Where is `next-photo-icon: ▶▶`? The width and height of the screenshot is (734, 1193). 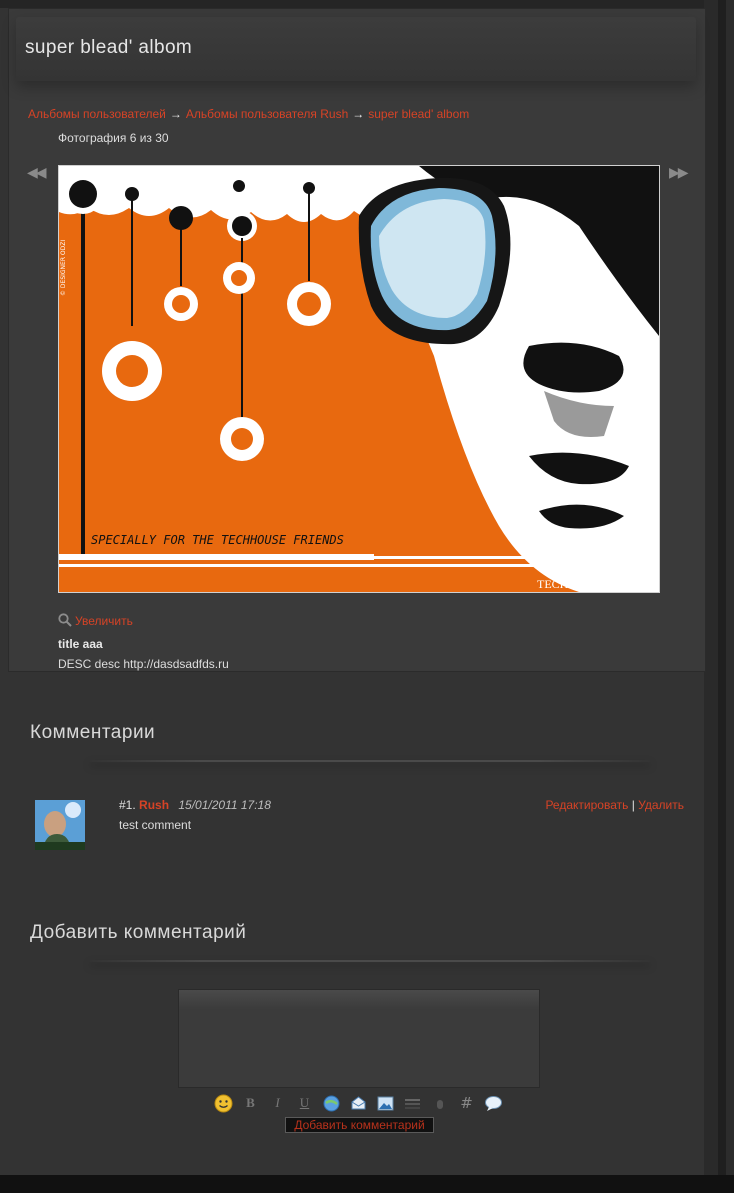
next-photo-icon: ▶▶ is located at coordinates (678, 172).